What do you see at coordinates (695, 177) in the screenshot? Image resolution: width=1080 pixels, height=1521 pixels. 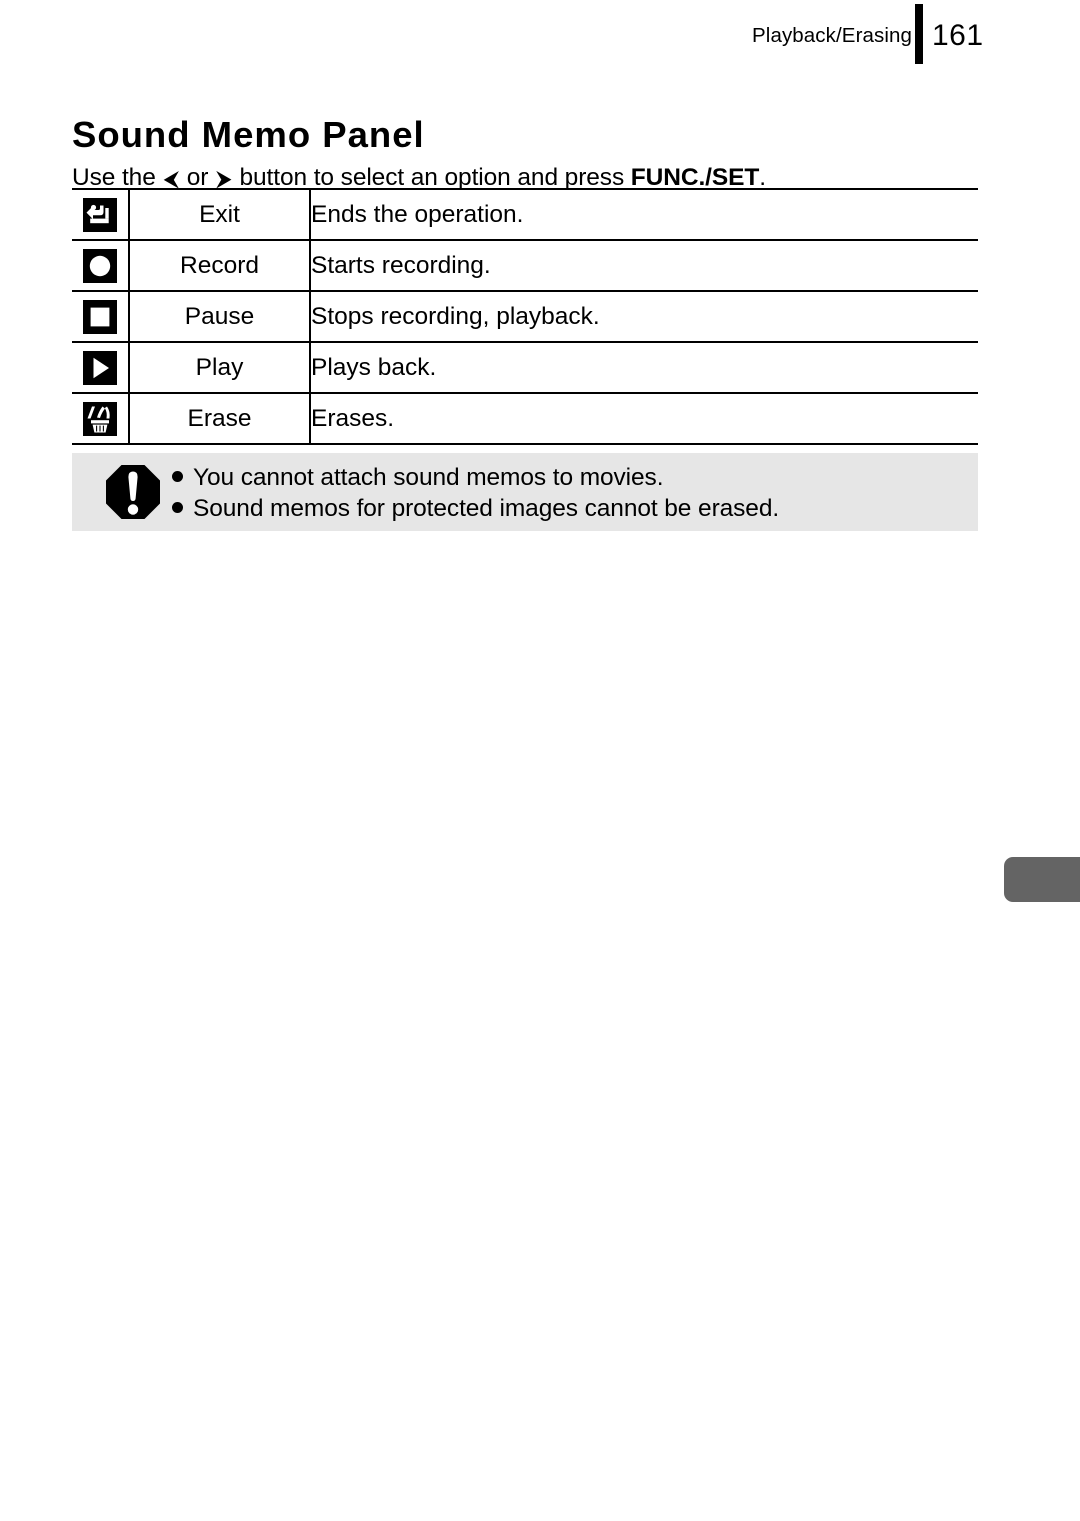 I see `instruction-emphasis: FUNC./SET` at bounding box center [695, 177].